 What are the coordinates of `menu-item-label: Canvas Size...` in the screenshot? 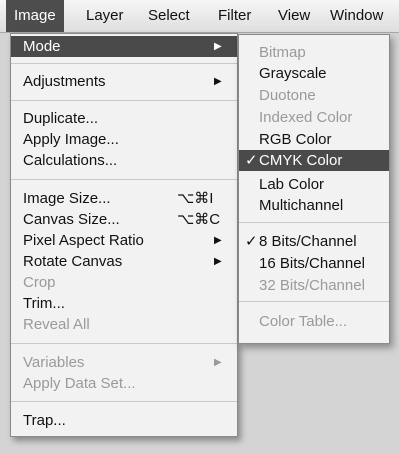 It's located at (71, 219).